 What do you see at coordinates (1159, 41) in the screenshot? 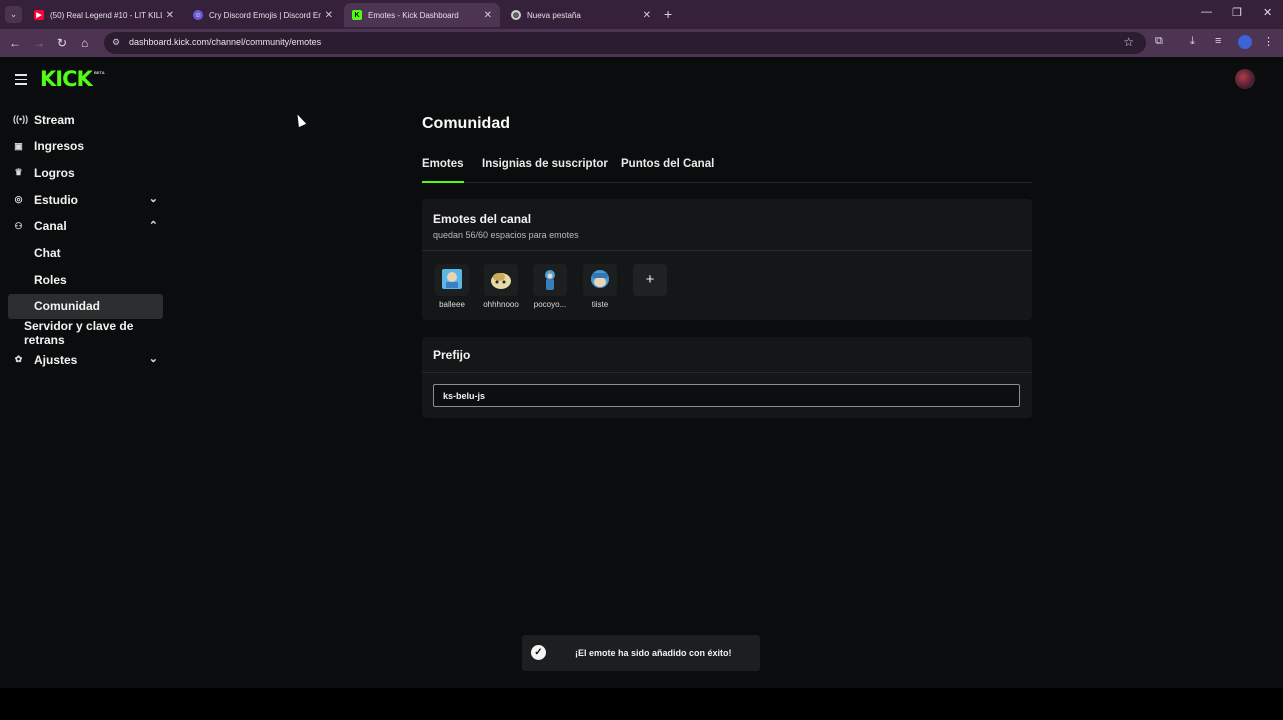
I see `extensions-icon: ⧉` at bounding box center [1159, 41].